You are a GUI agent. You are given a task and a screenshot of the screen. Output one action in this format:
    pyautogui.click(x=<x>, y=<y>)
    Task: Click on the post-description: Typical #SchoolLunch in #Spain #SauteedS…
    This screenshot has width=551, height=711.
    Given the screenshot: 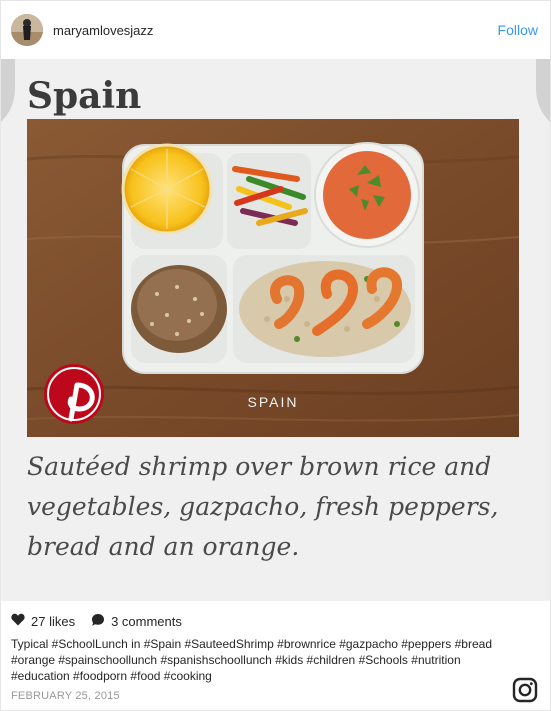 What is the action you would take?
    pyautogui.click(x=251, y=660)
    